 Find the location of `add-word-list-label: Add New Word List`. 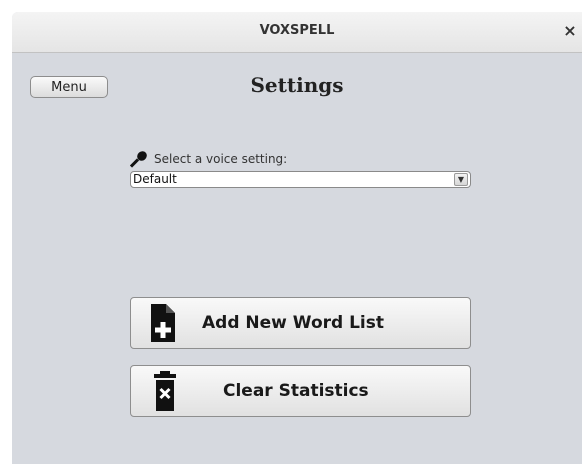

add-word-list-label: Add New Word List is located at coordinates (293, 323).